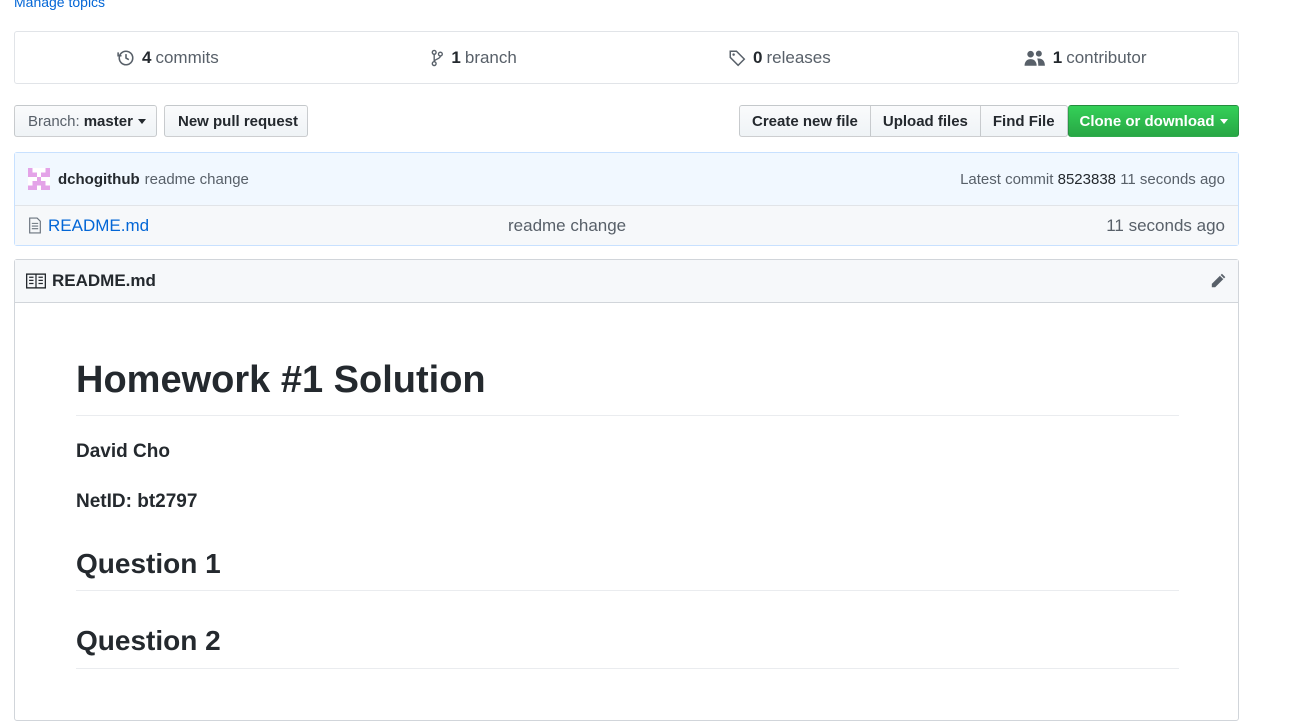 Image resolution: width=1292 pixels, height=721 pixels. I want to click on readme-filename: README.md, so click(104, 280).